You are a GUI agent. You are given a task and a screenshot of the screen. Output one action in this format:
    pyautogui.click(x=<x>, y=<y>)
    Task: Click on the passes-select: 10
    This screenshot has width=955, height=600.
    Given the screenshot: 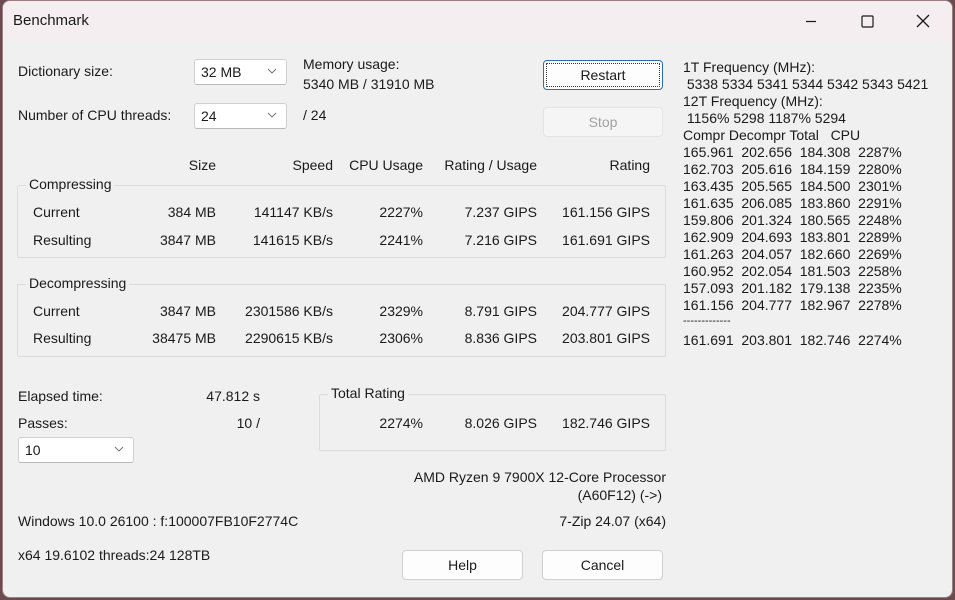 What is the action you would take?
    pyautogui.click(x=76, y=450)
    